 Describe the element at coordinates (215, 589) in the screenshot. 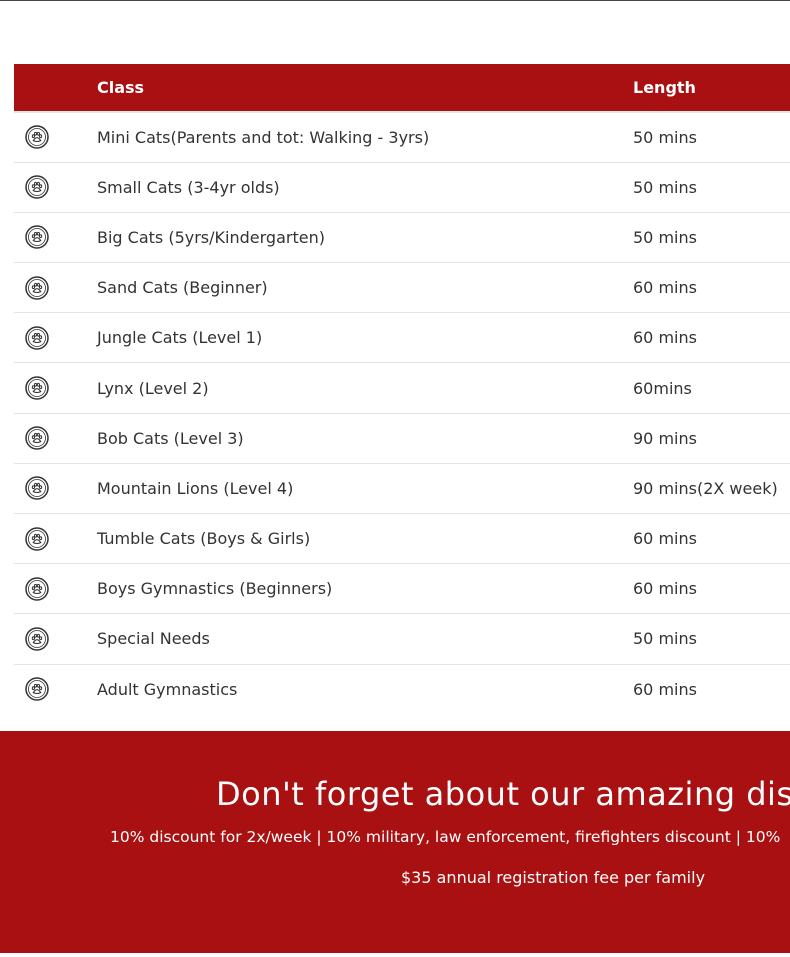

I see `class-name-cell: Boys Gymnastics (Beginners)` at that location.